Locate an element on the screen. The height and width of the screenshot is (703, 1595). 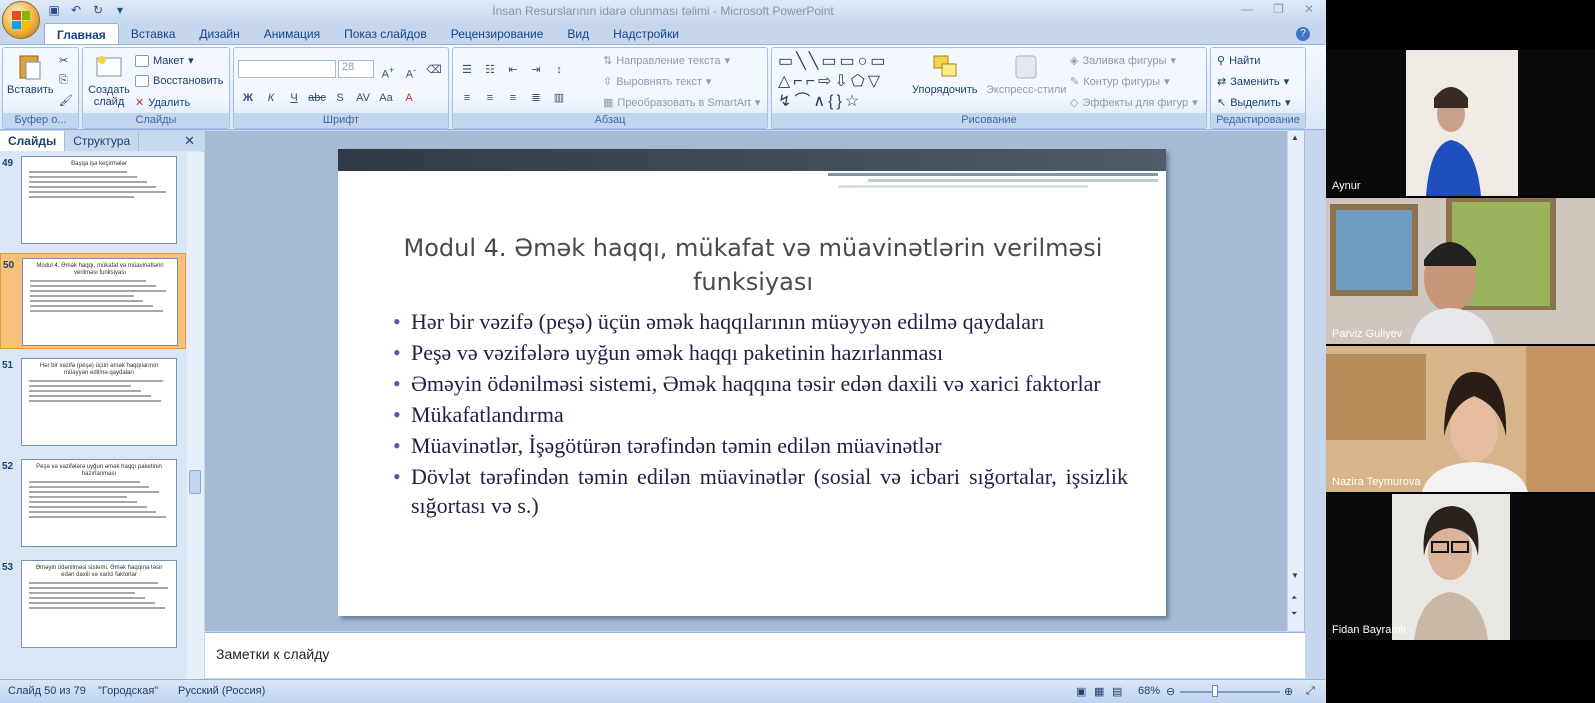
normal-view-icon: ▣ is located at coordinates (1081, 691).